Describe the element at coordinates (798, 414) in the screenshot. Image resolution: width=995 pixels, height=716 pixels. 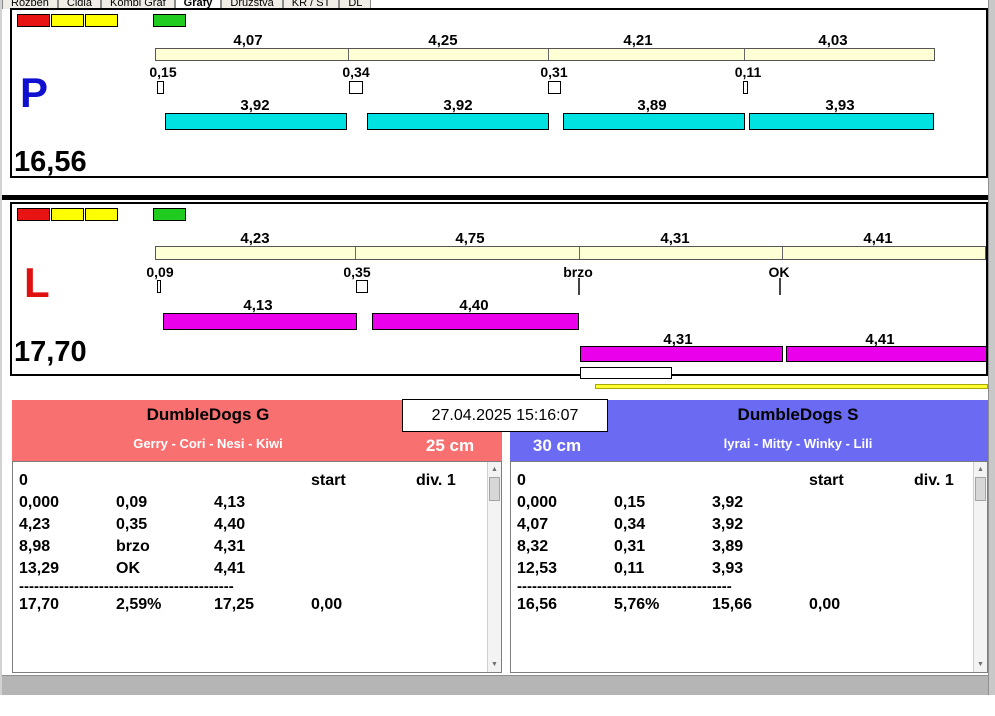
I see `team-name: DumbleDogs S` at that location.